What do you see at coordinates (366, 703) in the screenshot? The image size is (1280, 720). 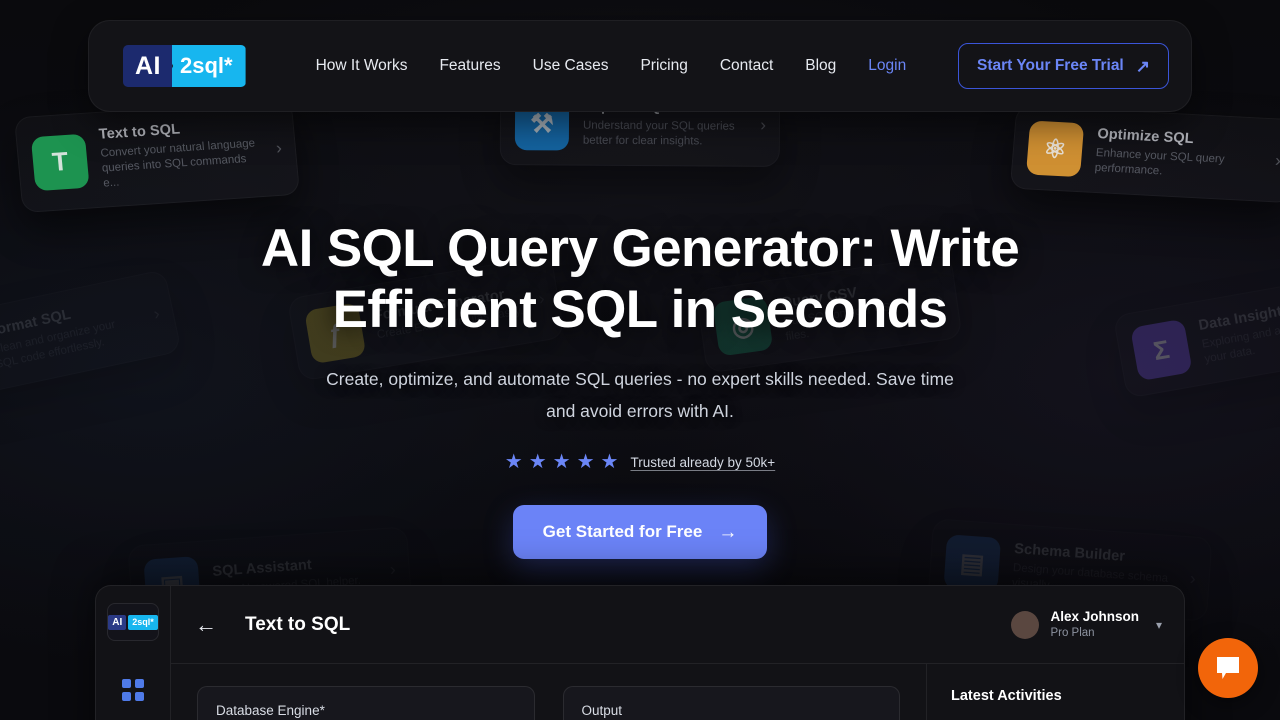 I see `database-engine-field: Database Engine*` at bounding box center [366, 703].